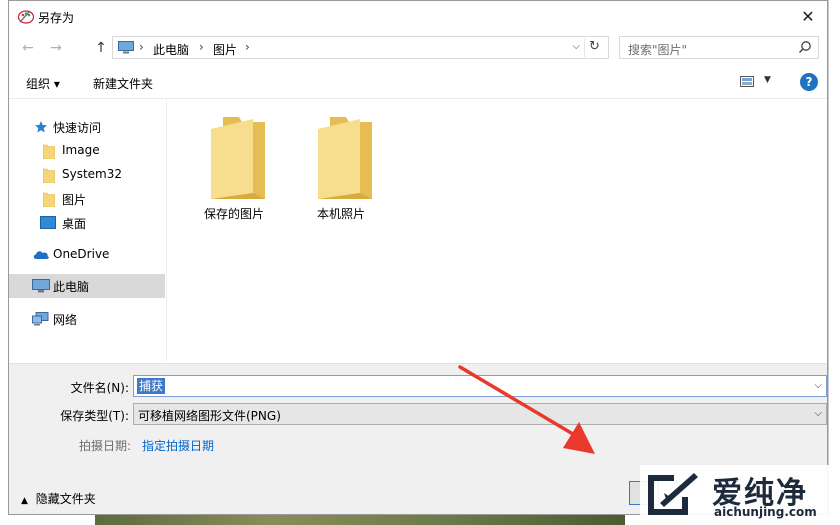 The height and width of the screenshot is (525, 840). Describe the element at coordinates (765, 512) in the screenshot. I see `watermark-url: aichunjing.com` at that location.